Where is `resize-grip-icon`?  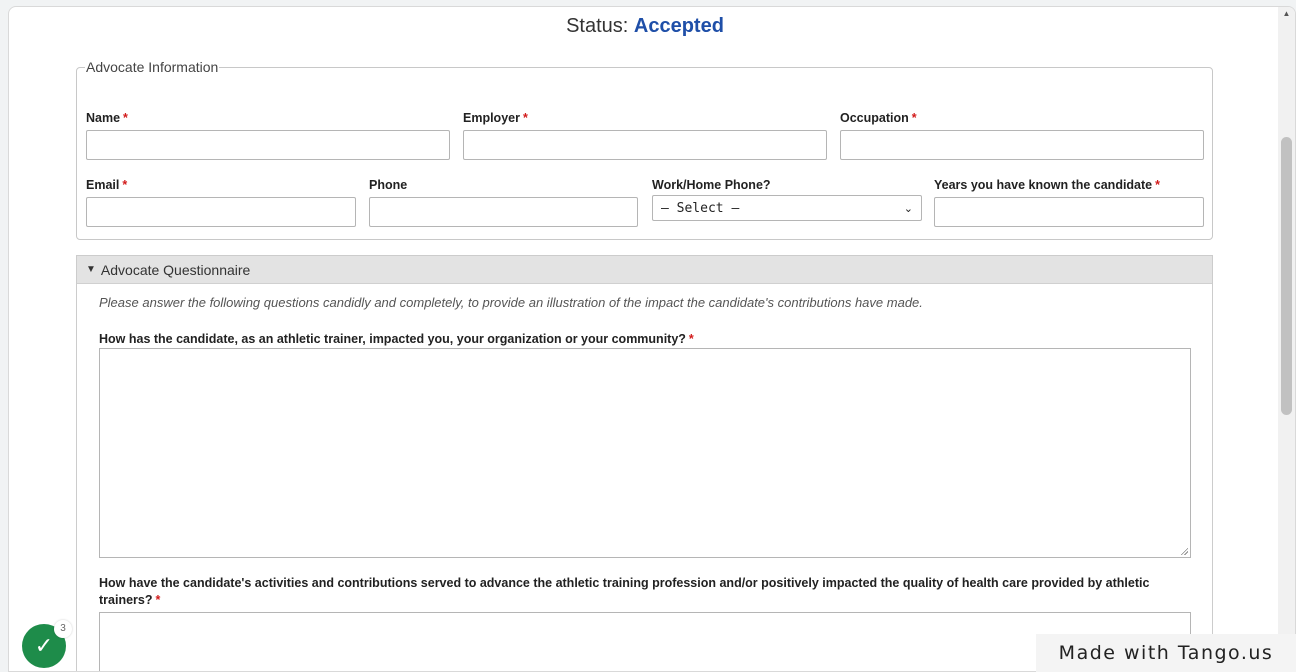 resize-grip-icon is located at coordinates (1184, 551).